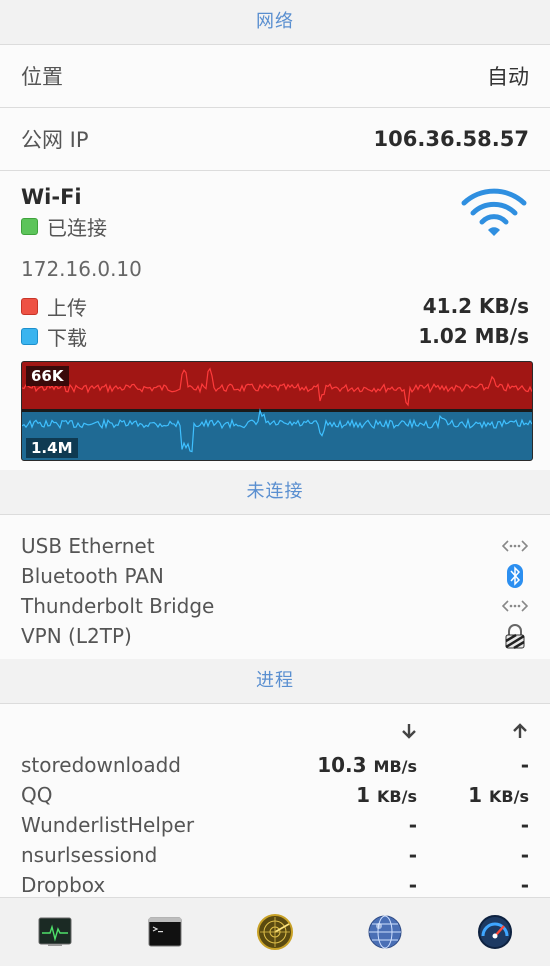  I want to click on public-ip-label: 公网 IP, so click(55, 140).